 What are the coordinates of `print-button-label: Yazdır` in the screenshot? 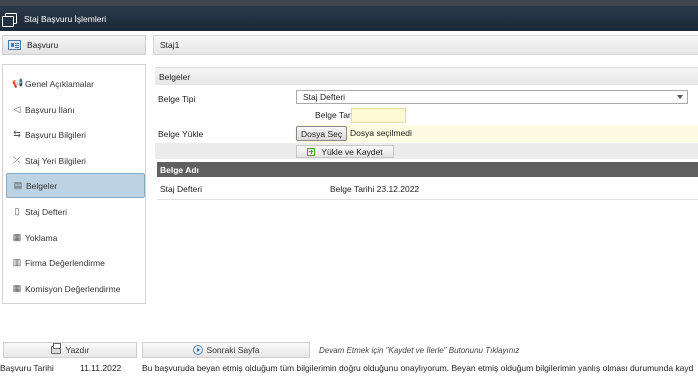 It's located at (77, 350).